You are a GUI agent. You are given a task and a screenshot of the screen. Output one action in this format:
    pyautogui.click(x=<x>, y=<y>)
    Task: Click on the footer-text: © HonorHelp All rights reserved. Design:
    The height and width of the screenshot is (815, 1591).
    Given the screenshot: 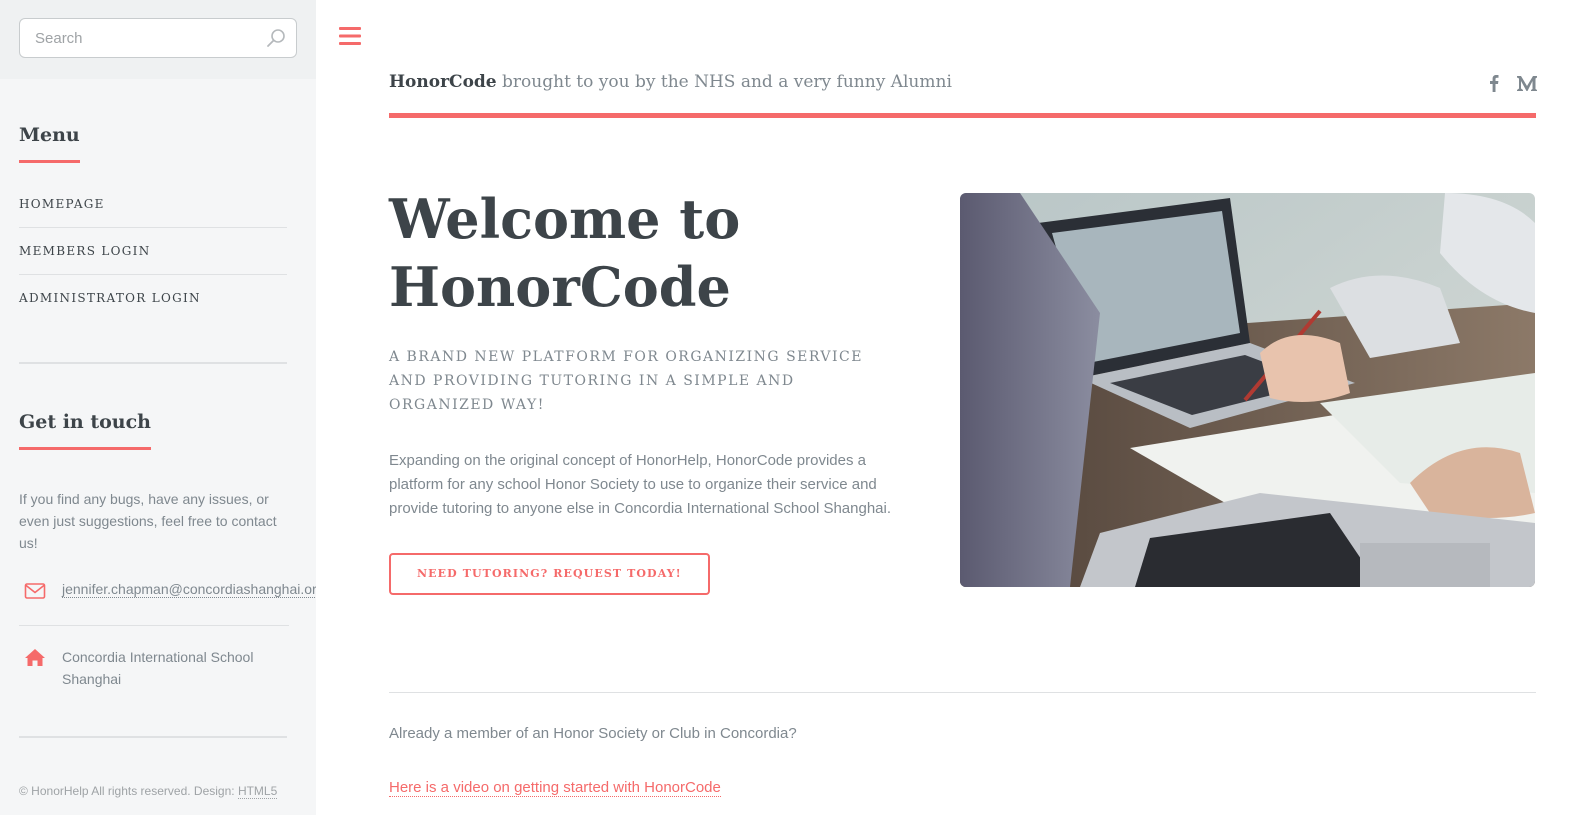 What is the action you would take?
    pyautogui.click(x=128, y=791)
    